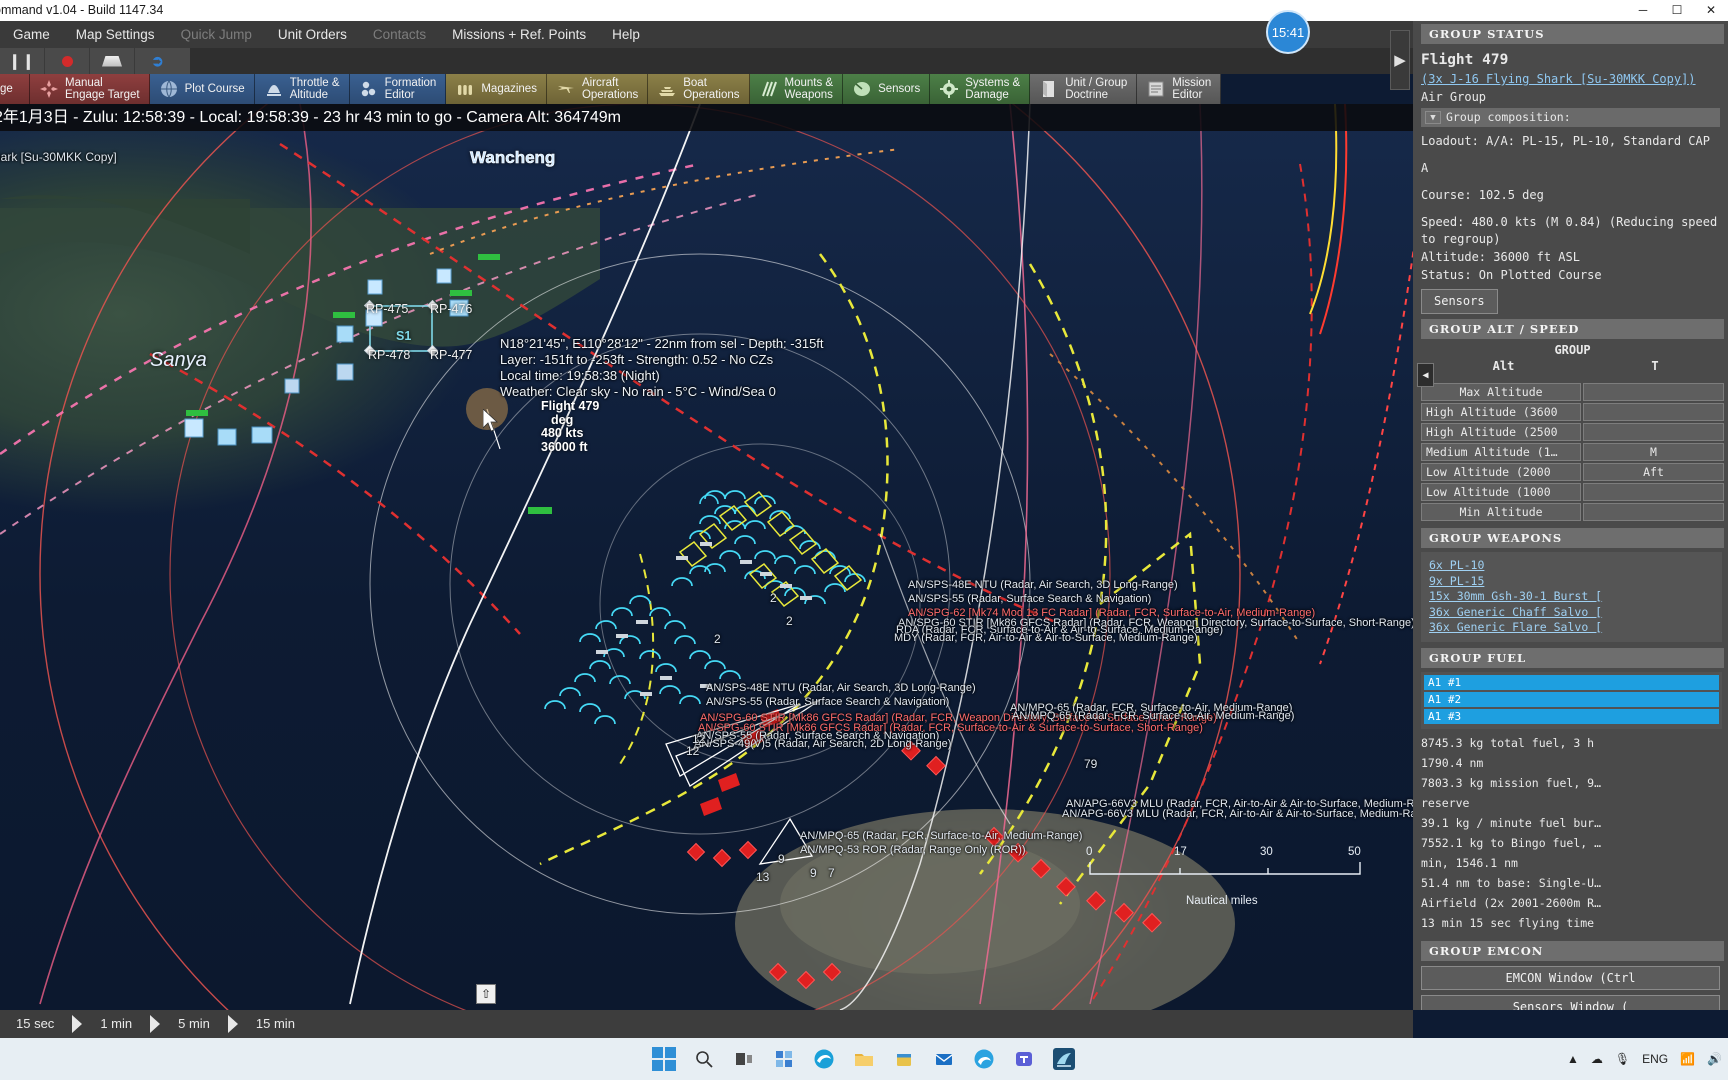  What do you see at coordinates (35, 1024) in the screenshot?
I see `timestep-15-sec: 15 sec` at bounding box center [35, 1024].